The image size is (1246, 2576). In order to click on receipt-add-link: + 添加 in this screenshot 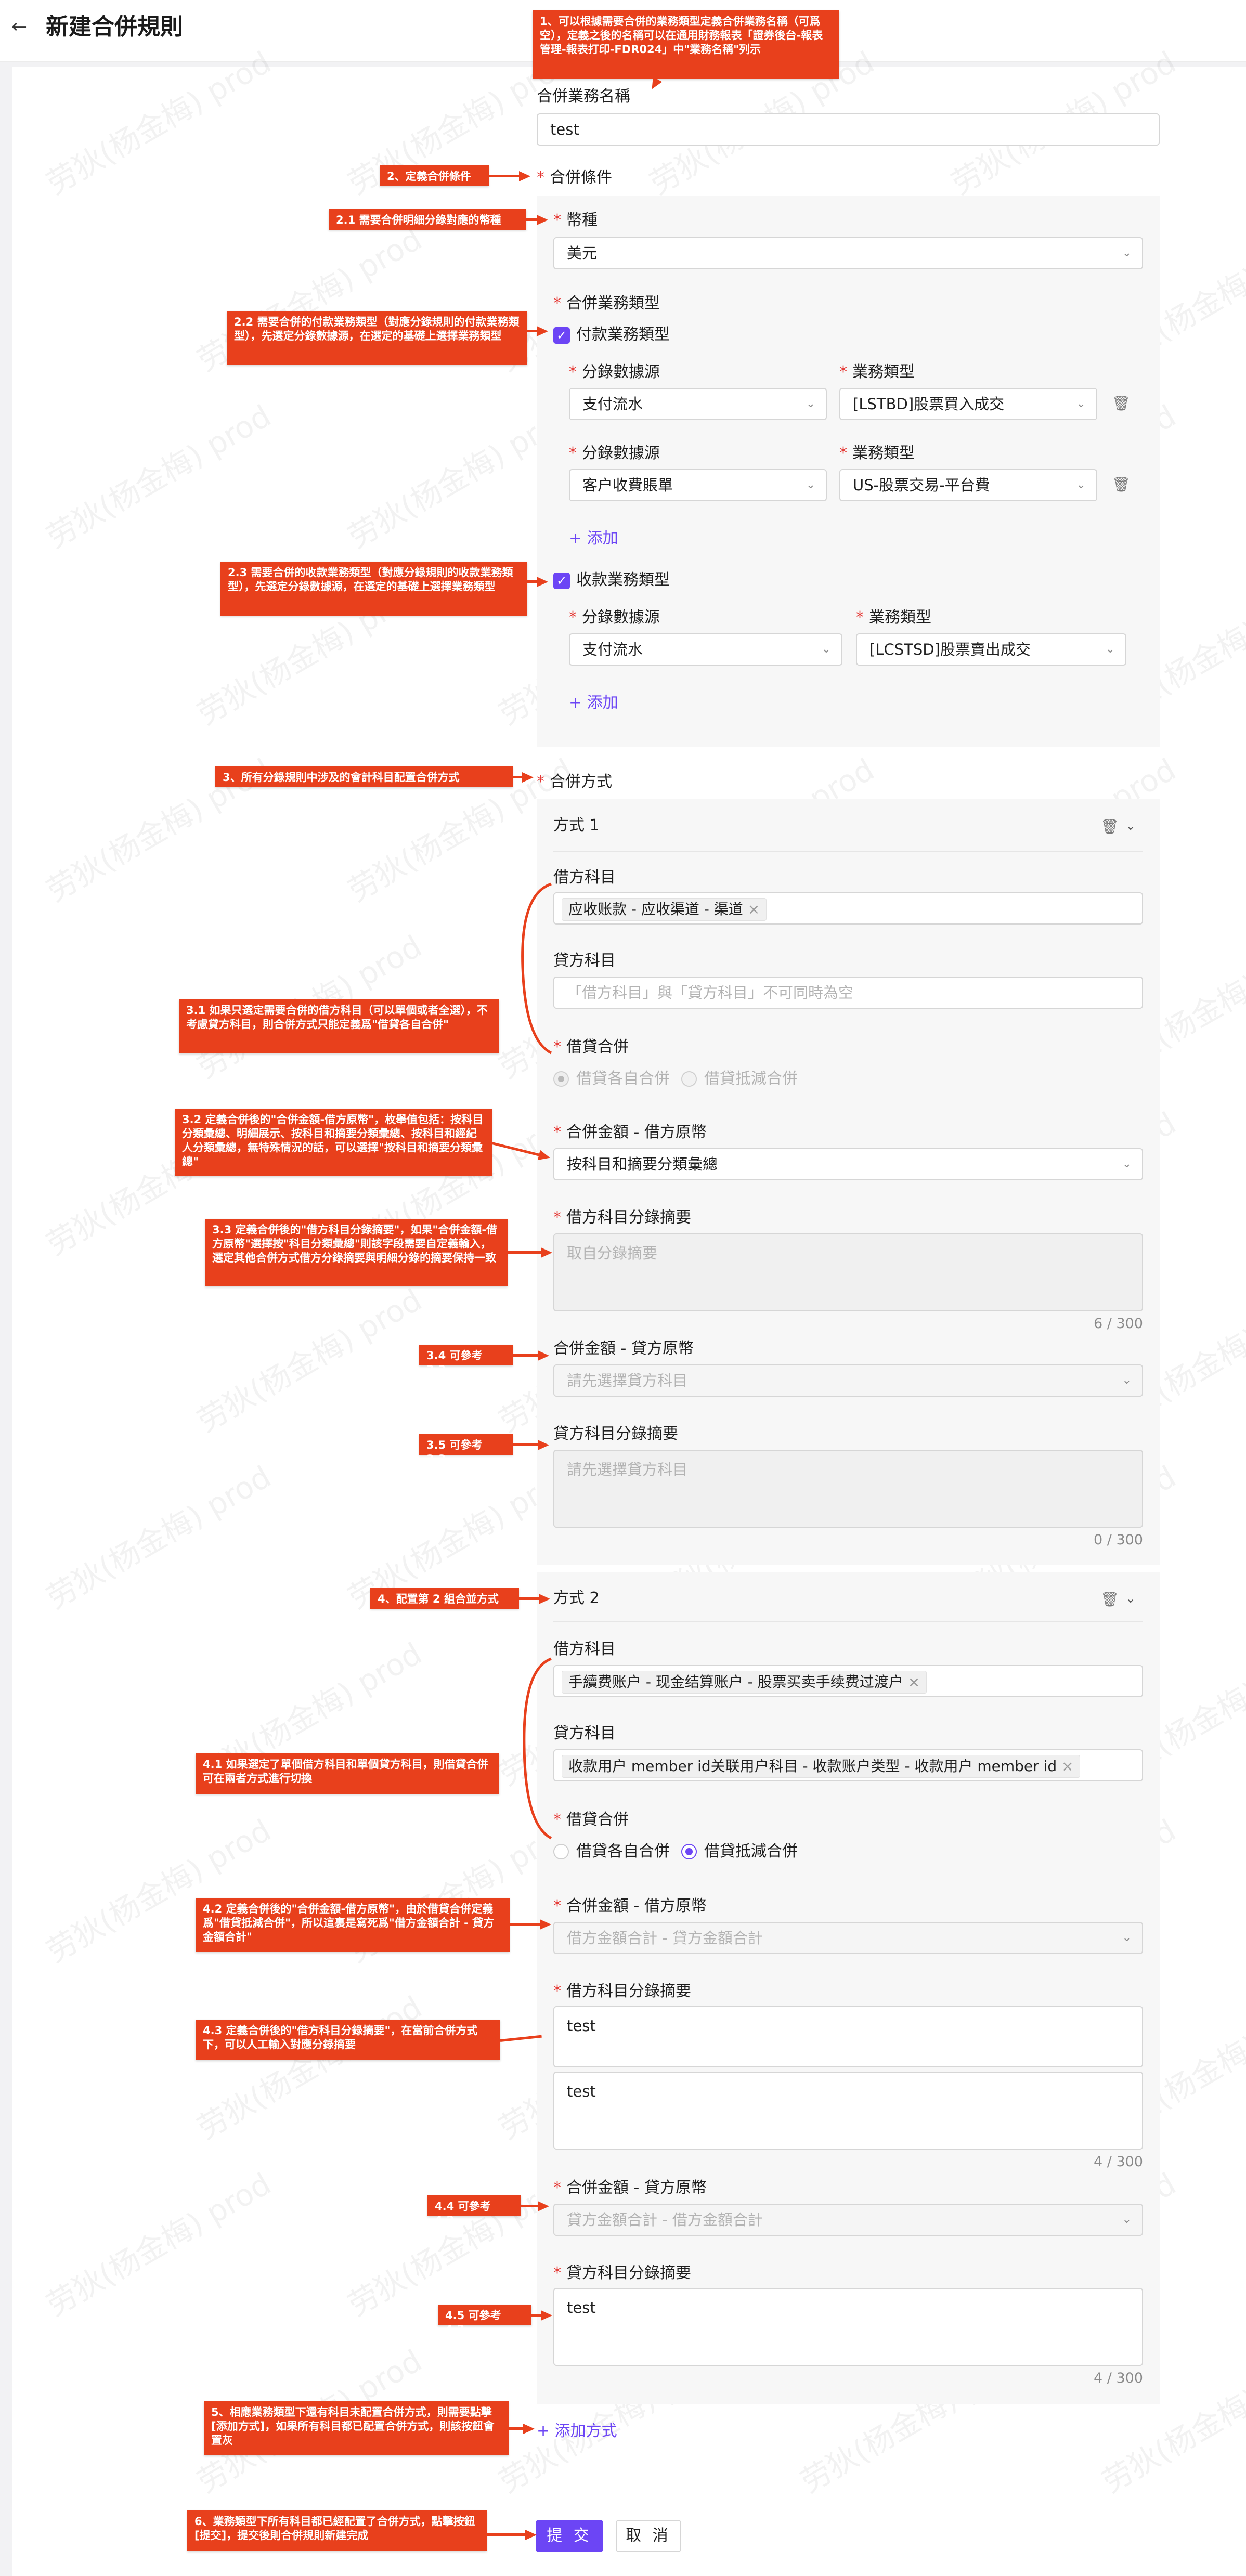, I will do `click(593, 703)`.